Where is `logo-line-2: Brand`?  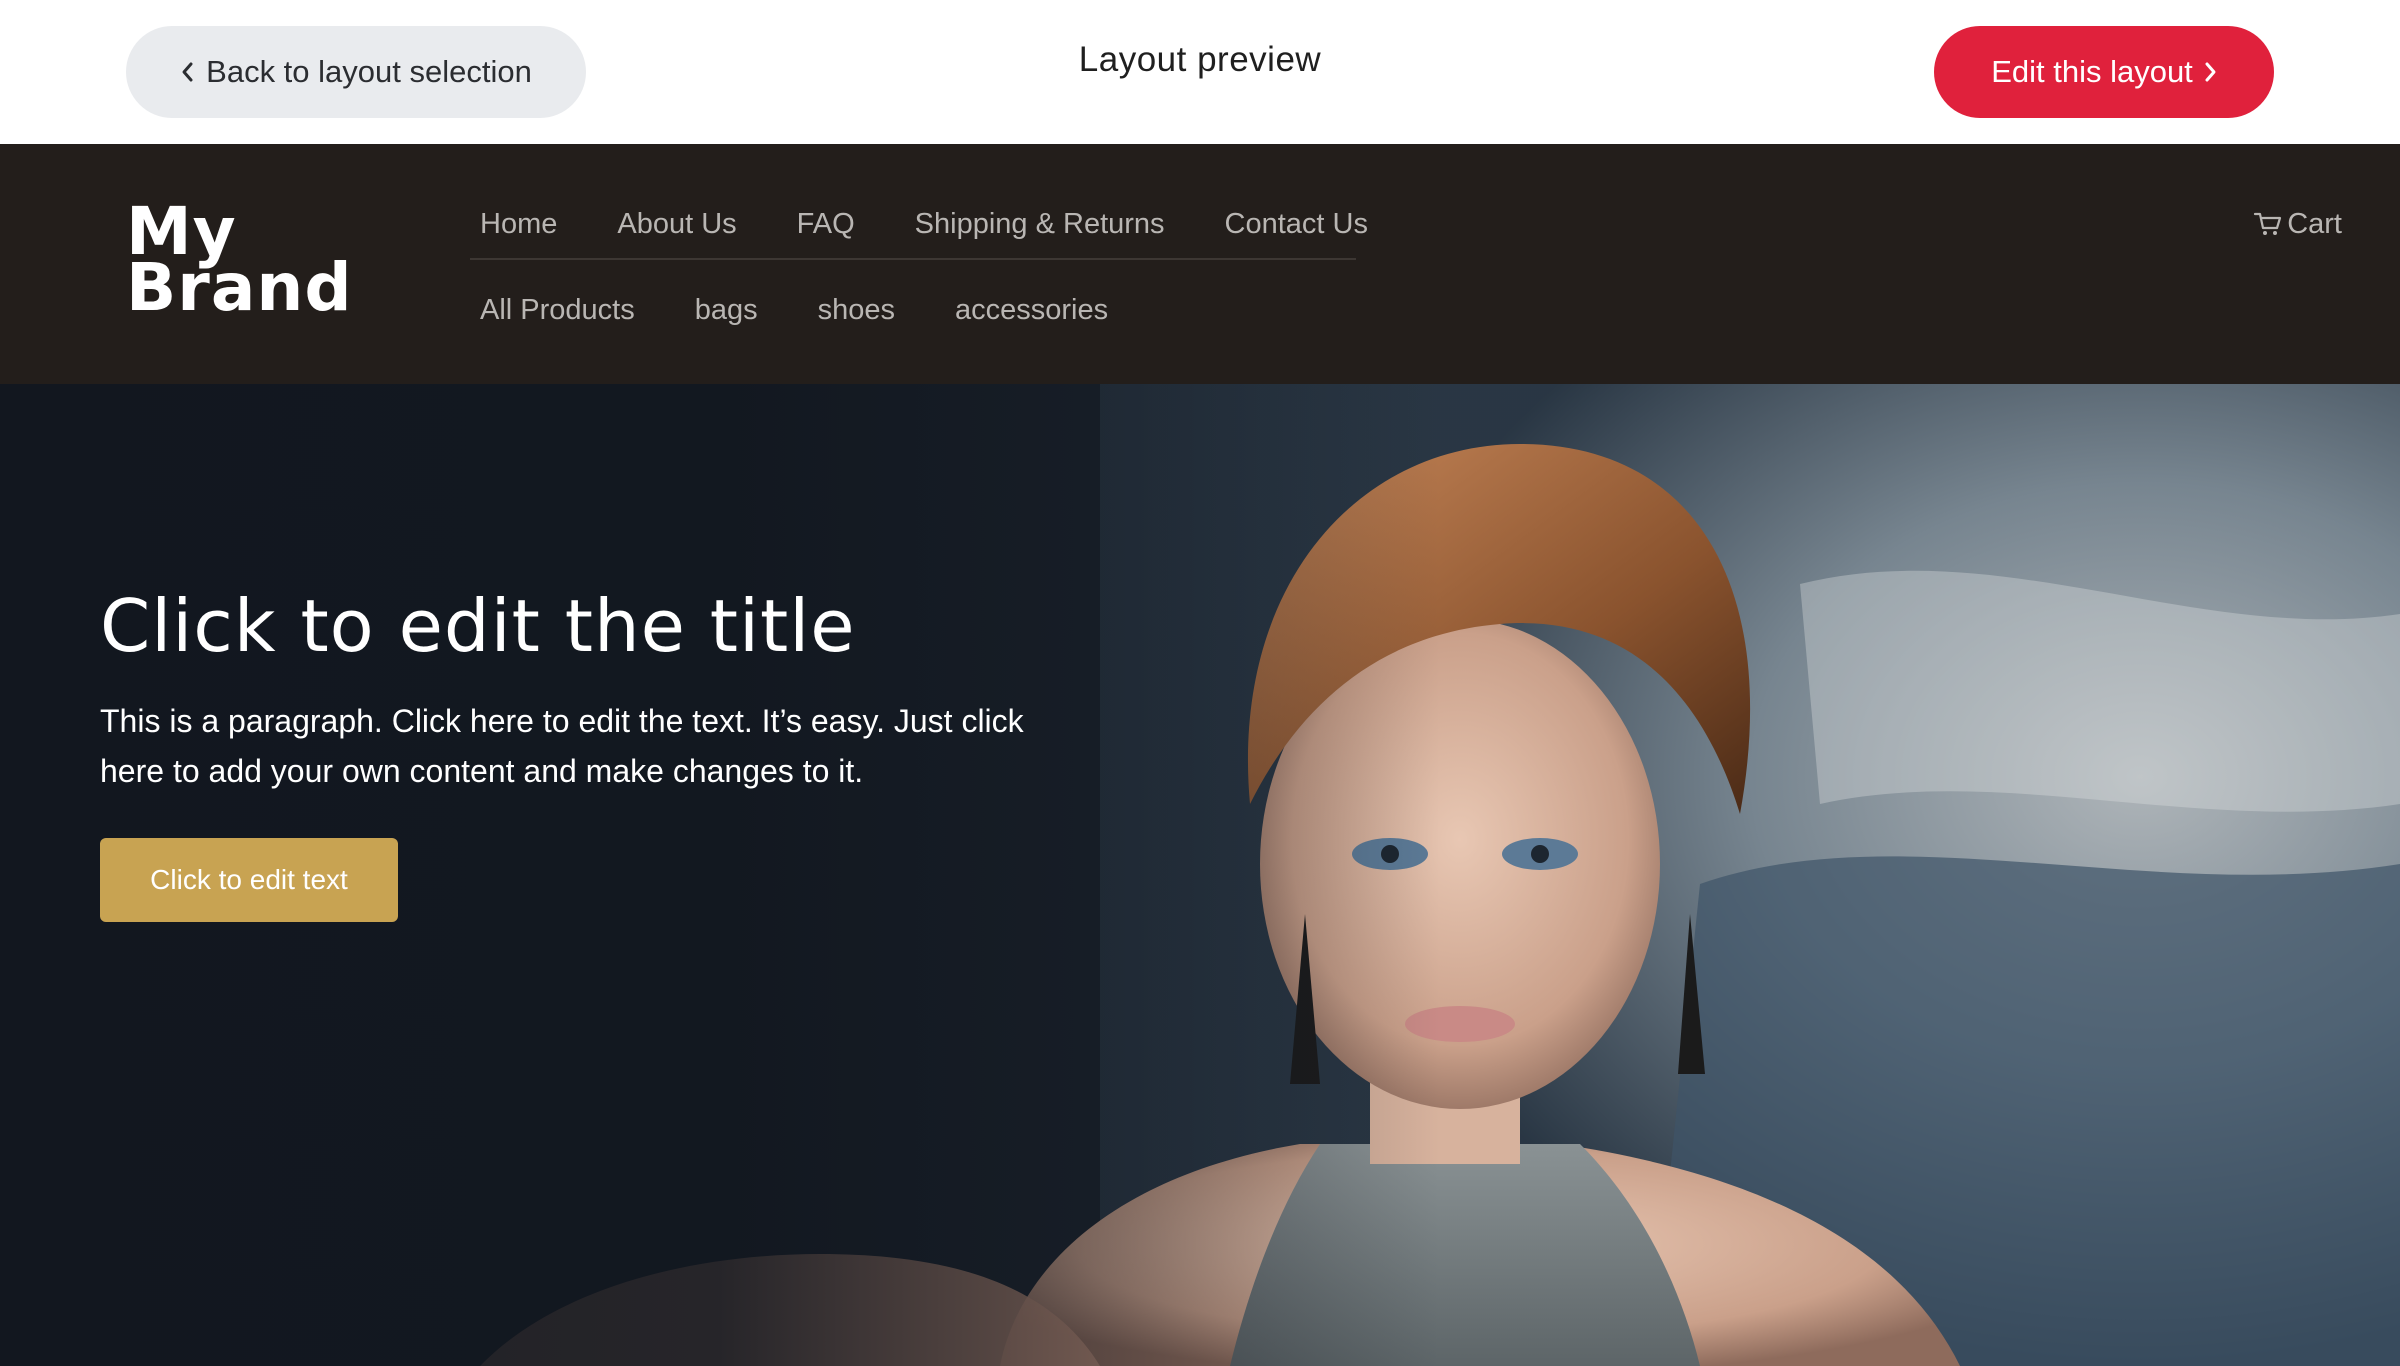
logo-line-2: Brand is located at coordinates (239, 287).